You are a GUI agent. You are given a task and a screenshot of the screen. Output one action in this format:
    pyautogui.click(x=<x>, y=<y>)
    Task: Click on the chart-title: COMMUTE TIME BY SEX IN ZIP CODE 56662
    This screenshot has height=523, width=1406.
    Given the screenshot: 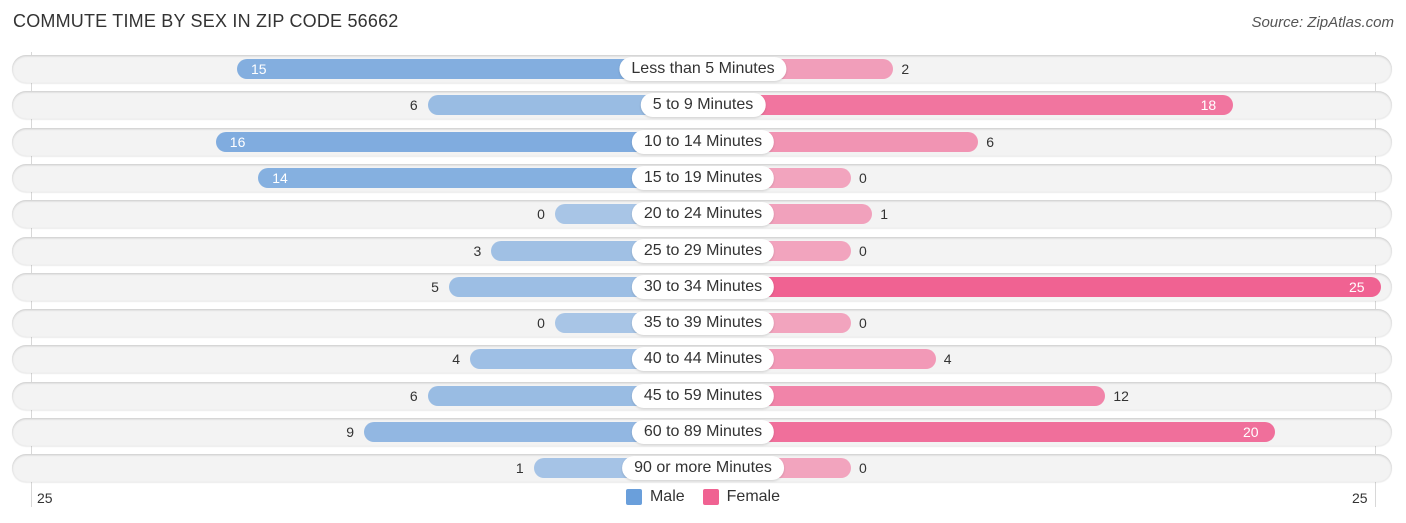 What is the action you would take?
    pyautogui.click(x=206, y=21)
    